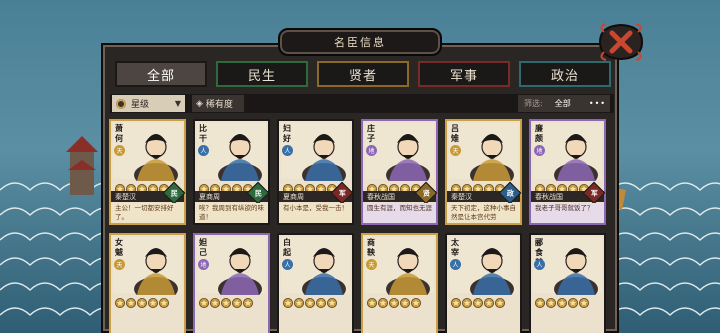 This screenshot has height=333, width=720. Describe the element at coordinates (363, 74) in the screenshot. I see `tab-sage: 贤者` at that location.